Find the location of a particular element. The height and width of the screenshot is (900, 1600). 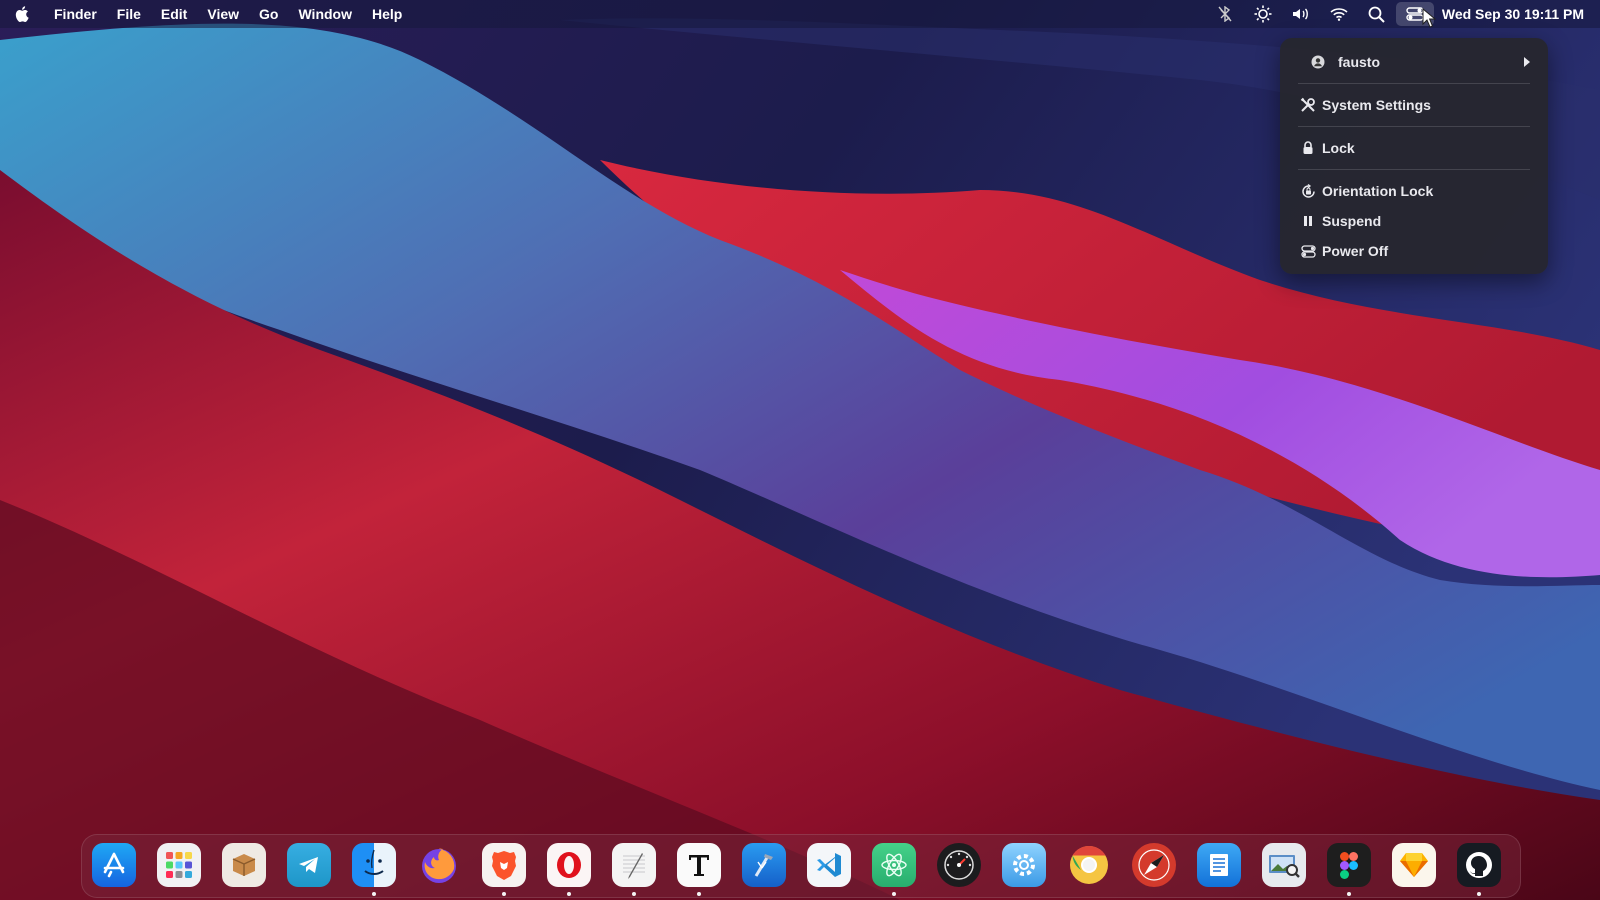

dock-item-dashboard is located at coordinates (959, 865).